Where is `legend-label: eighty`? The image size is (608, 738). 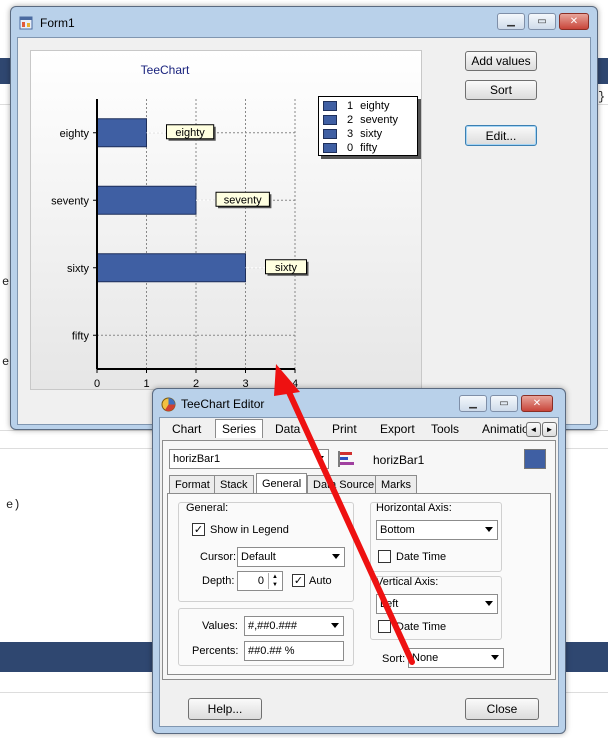
legend-label: eighty is located at coordinates (375, 106).